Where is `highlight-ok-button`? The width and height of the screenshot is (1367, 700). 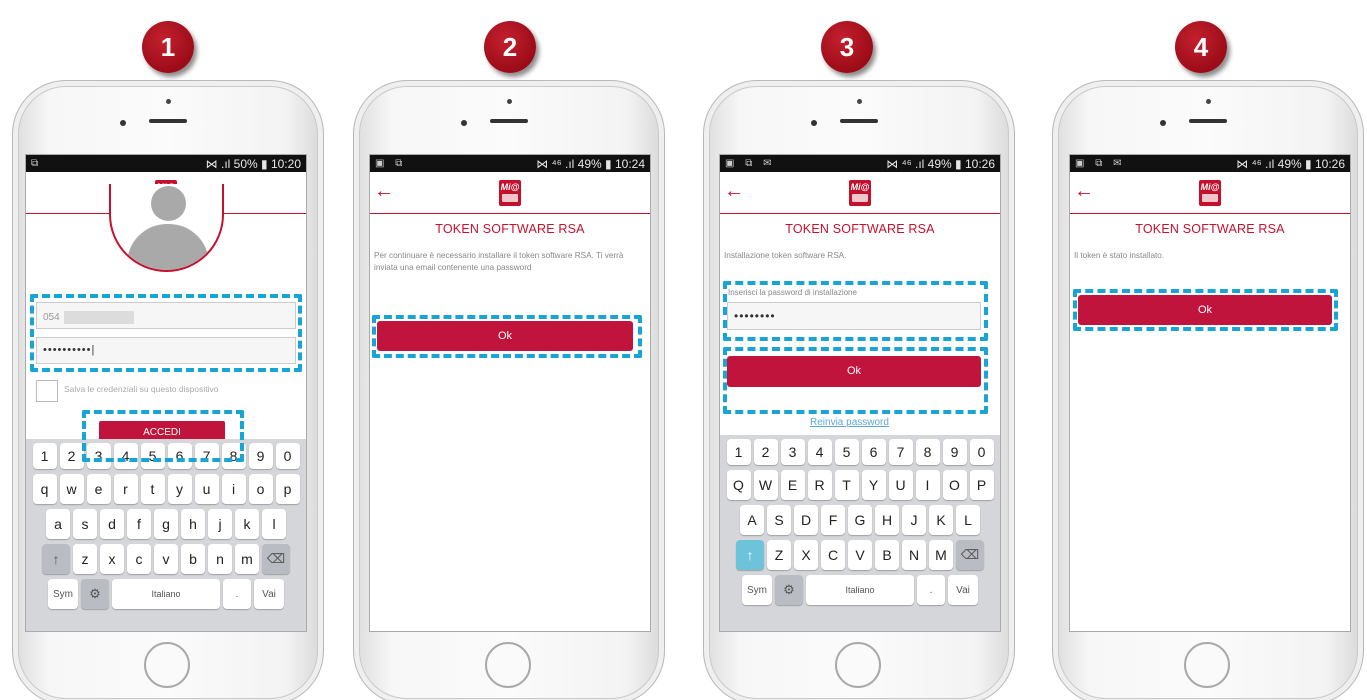
highlight-ok-button is located at coordinates (507, 336).